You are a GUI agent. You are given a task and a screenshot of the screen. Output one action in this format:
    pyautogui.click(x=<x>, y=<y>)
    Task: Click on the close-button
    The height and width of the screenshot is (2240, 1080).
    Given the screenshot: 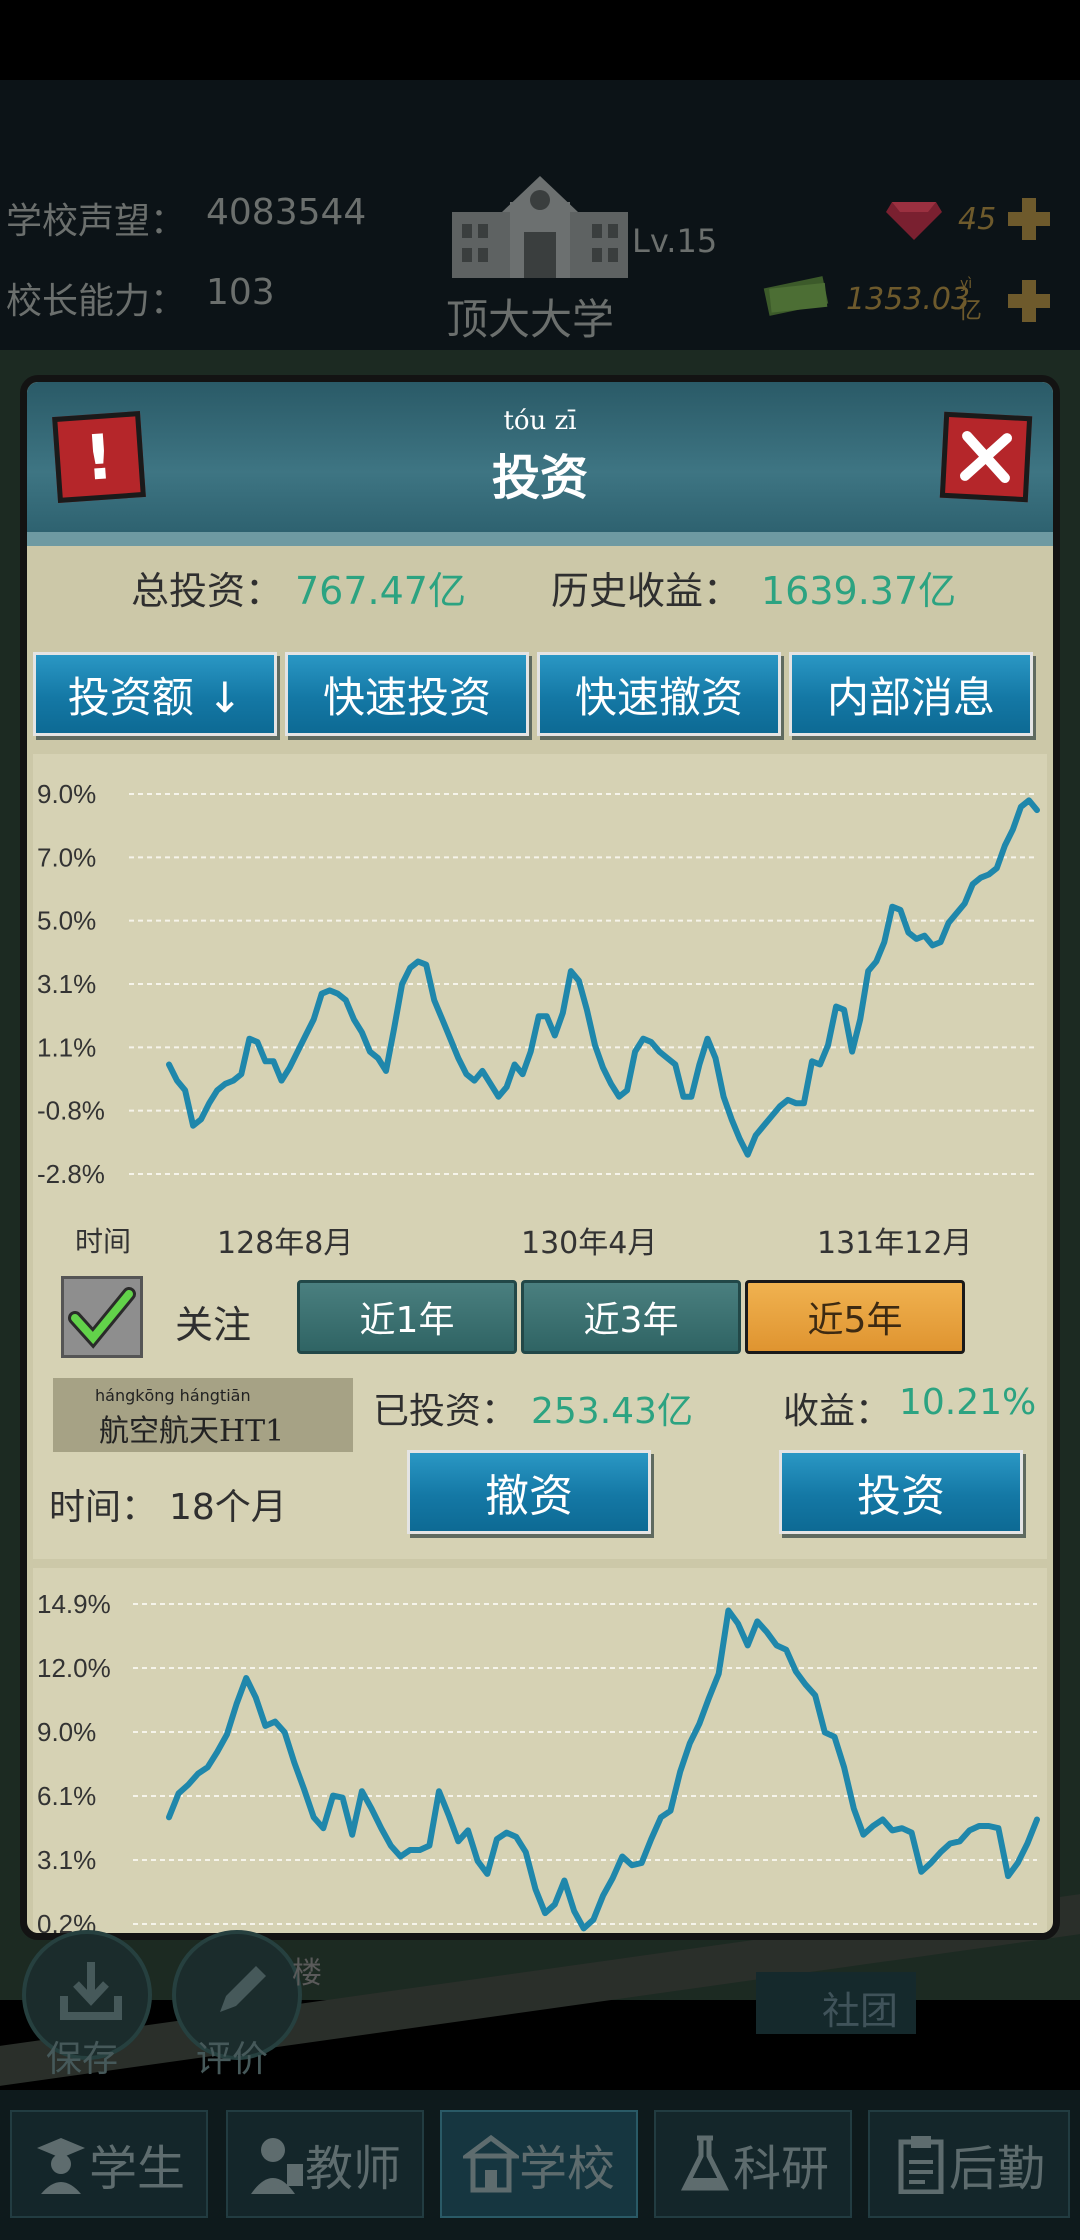 What is the action you would take?
    pyautogui.click(x=986, y=457)
    